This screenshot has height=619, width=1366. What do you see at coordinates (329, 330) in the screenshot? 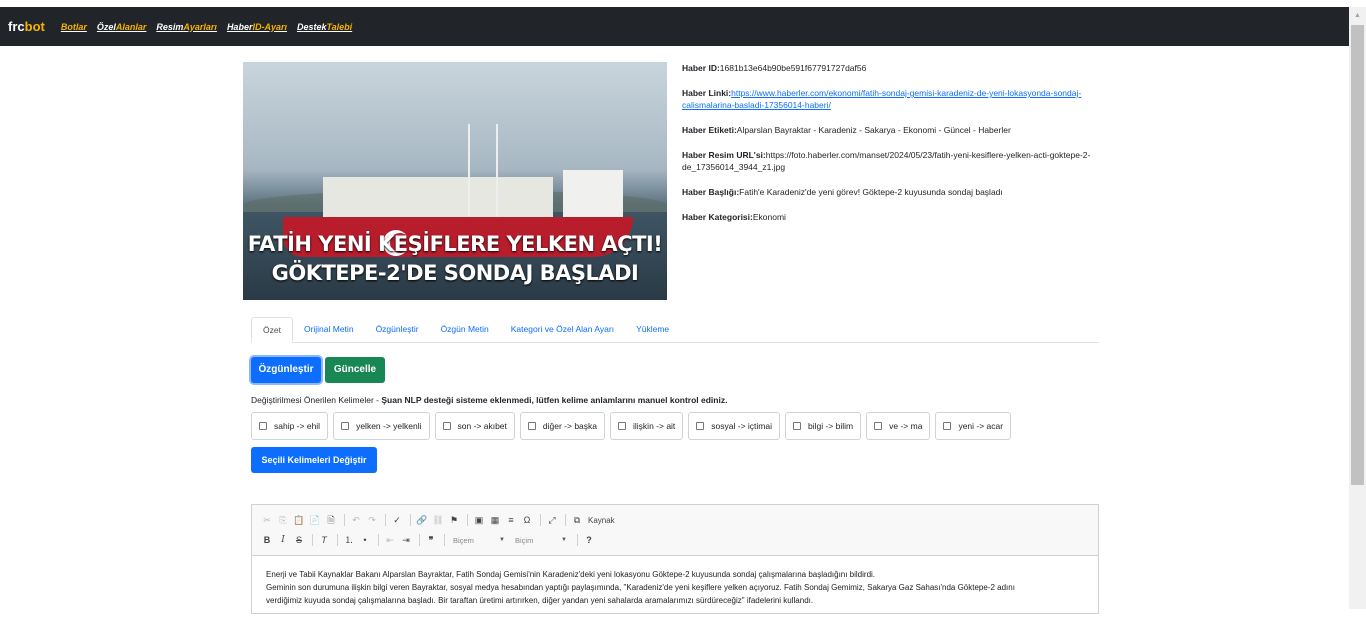
I see `tab-orijinal-metin: Orijinal Metin` at bounding box center [329, 330].